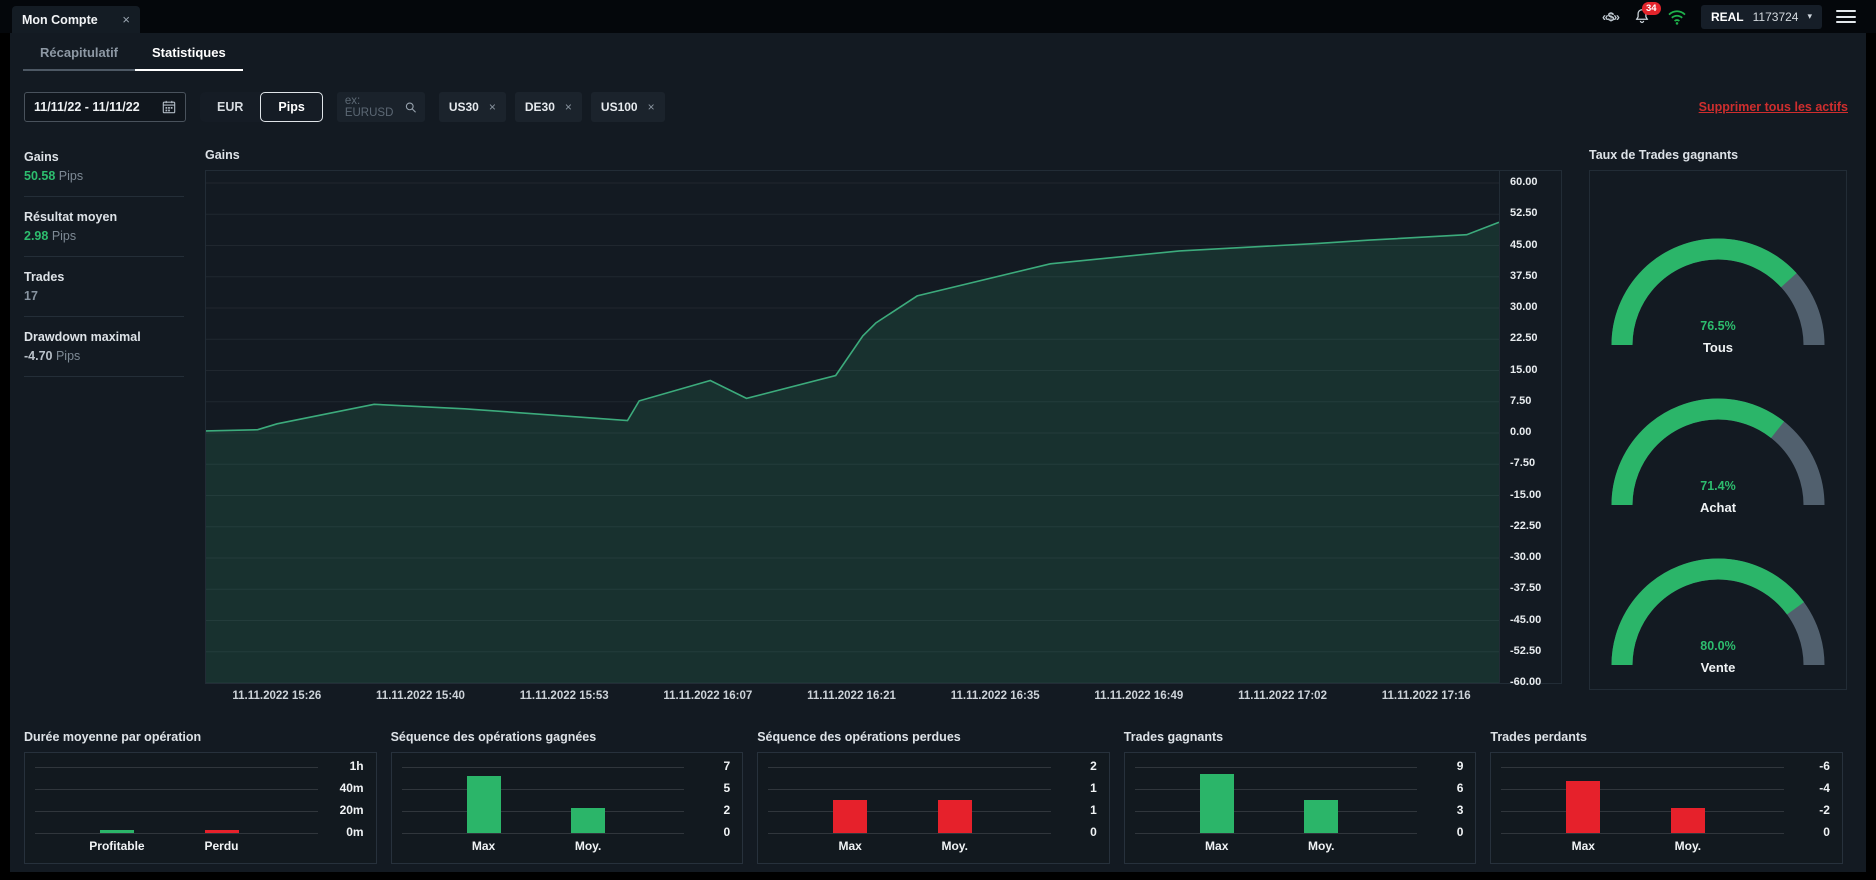  Describe the element at coordinates (54, 176) in the screenshot. I see `stat-value: 50.58 Pips` at that location.